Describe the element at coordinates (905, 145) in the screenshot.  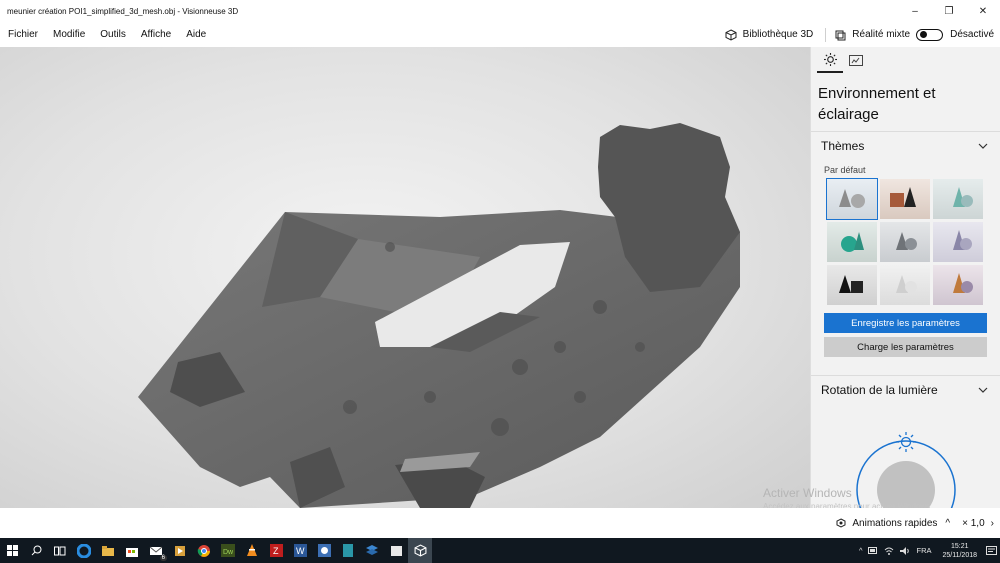
I see `themes-section-header: Thèmes` at that location.